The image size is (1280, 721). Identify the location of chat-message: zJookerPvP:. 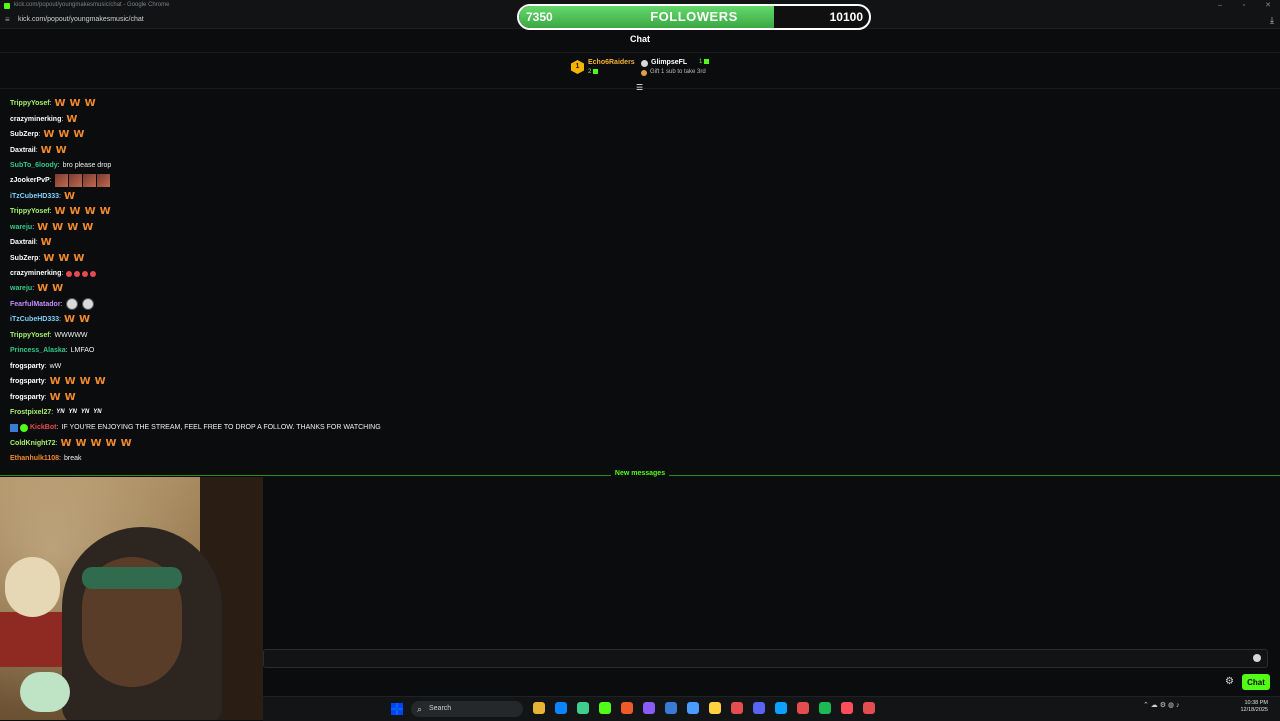
(360, 180).